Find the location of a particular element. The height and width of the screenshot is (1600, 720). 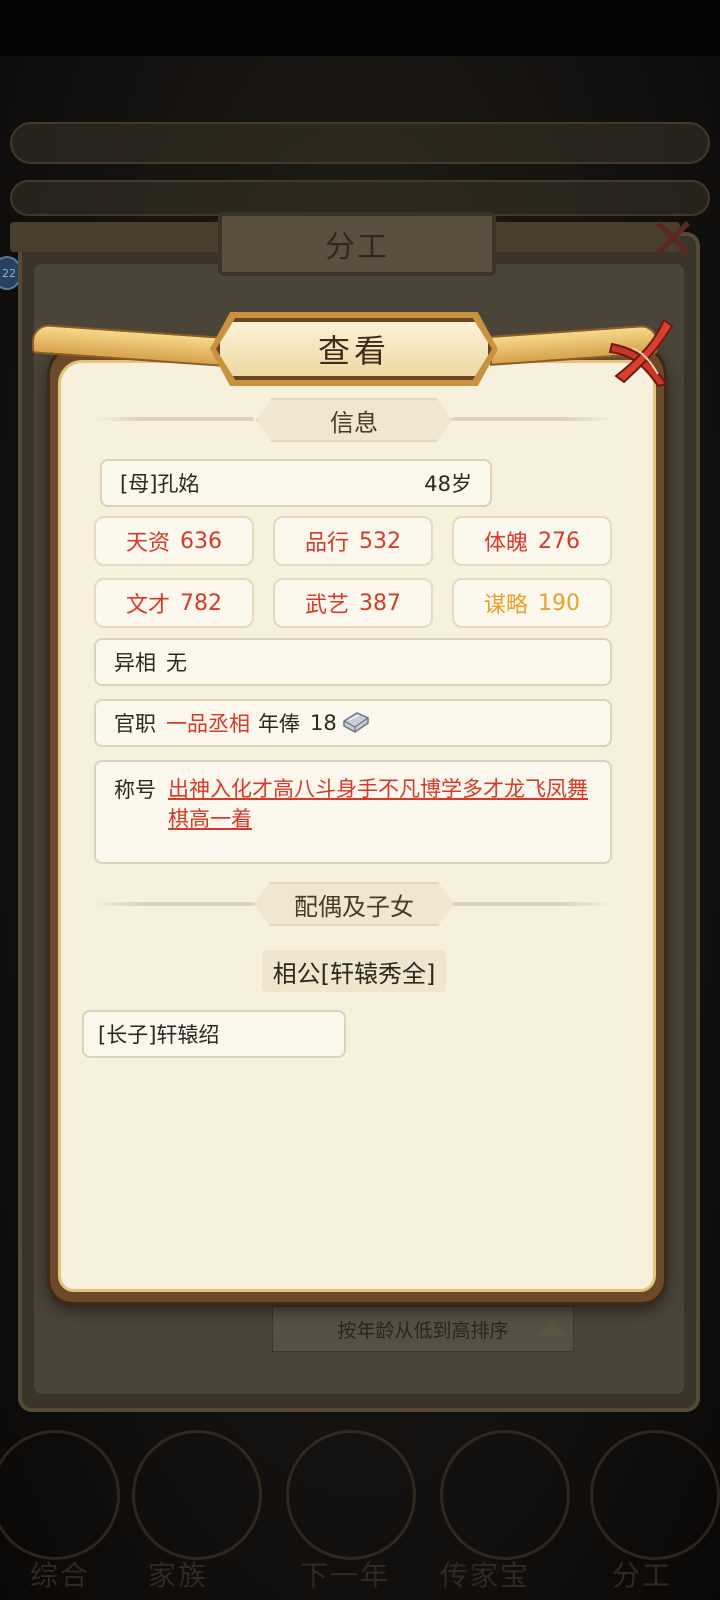

child-item: [长子]轩辕绍 is located at coordinates (214, 1034).